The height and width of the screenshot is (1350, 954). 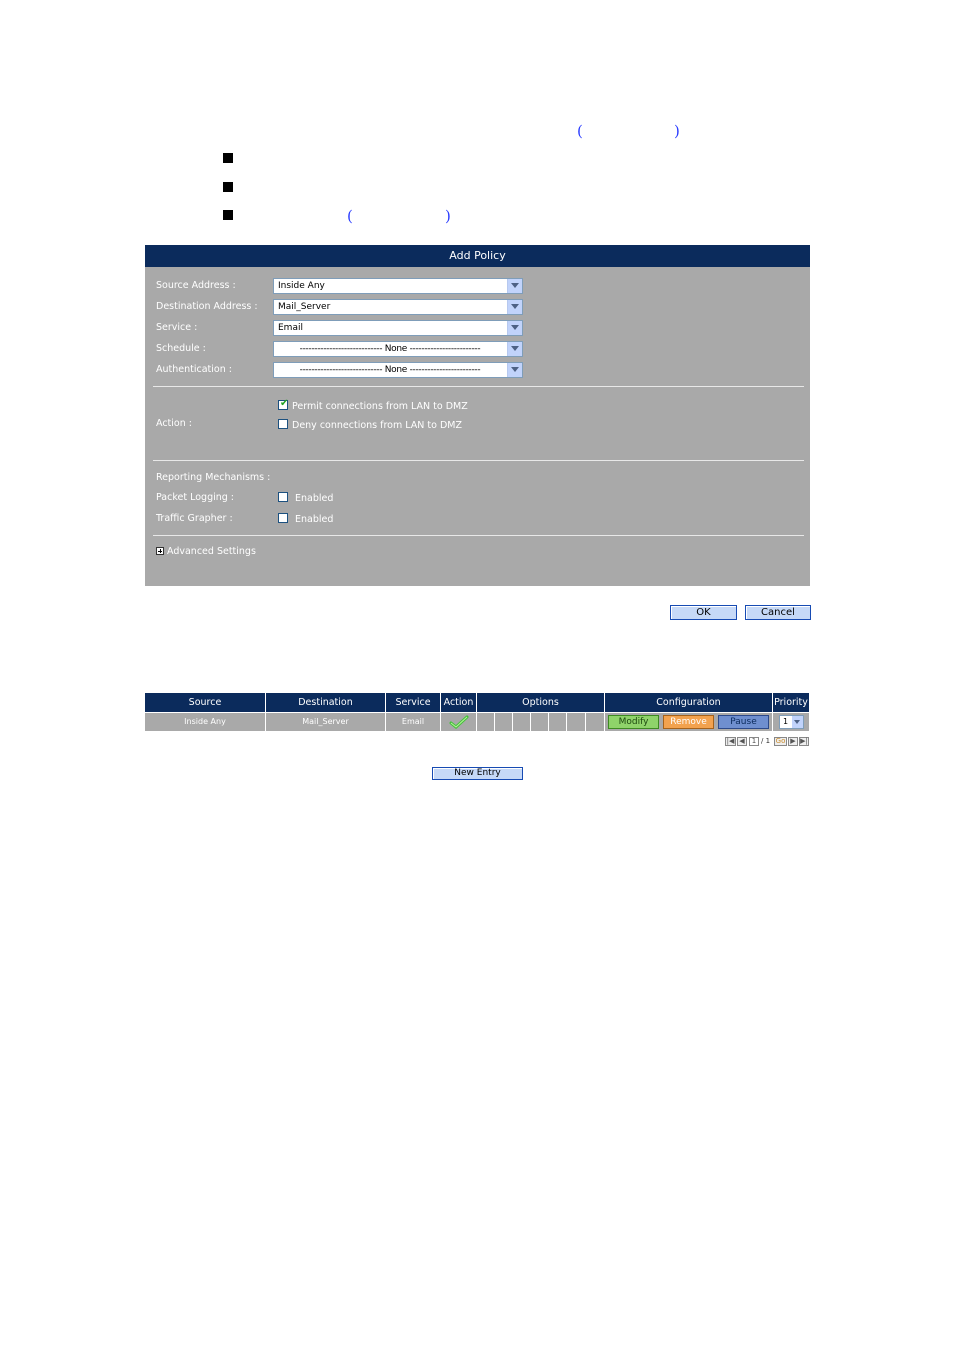 I want to click on priority-value: 1, so click(x=786, y=721).